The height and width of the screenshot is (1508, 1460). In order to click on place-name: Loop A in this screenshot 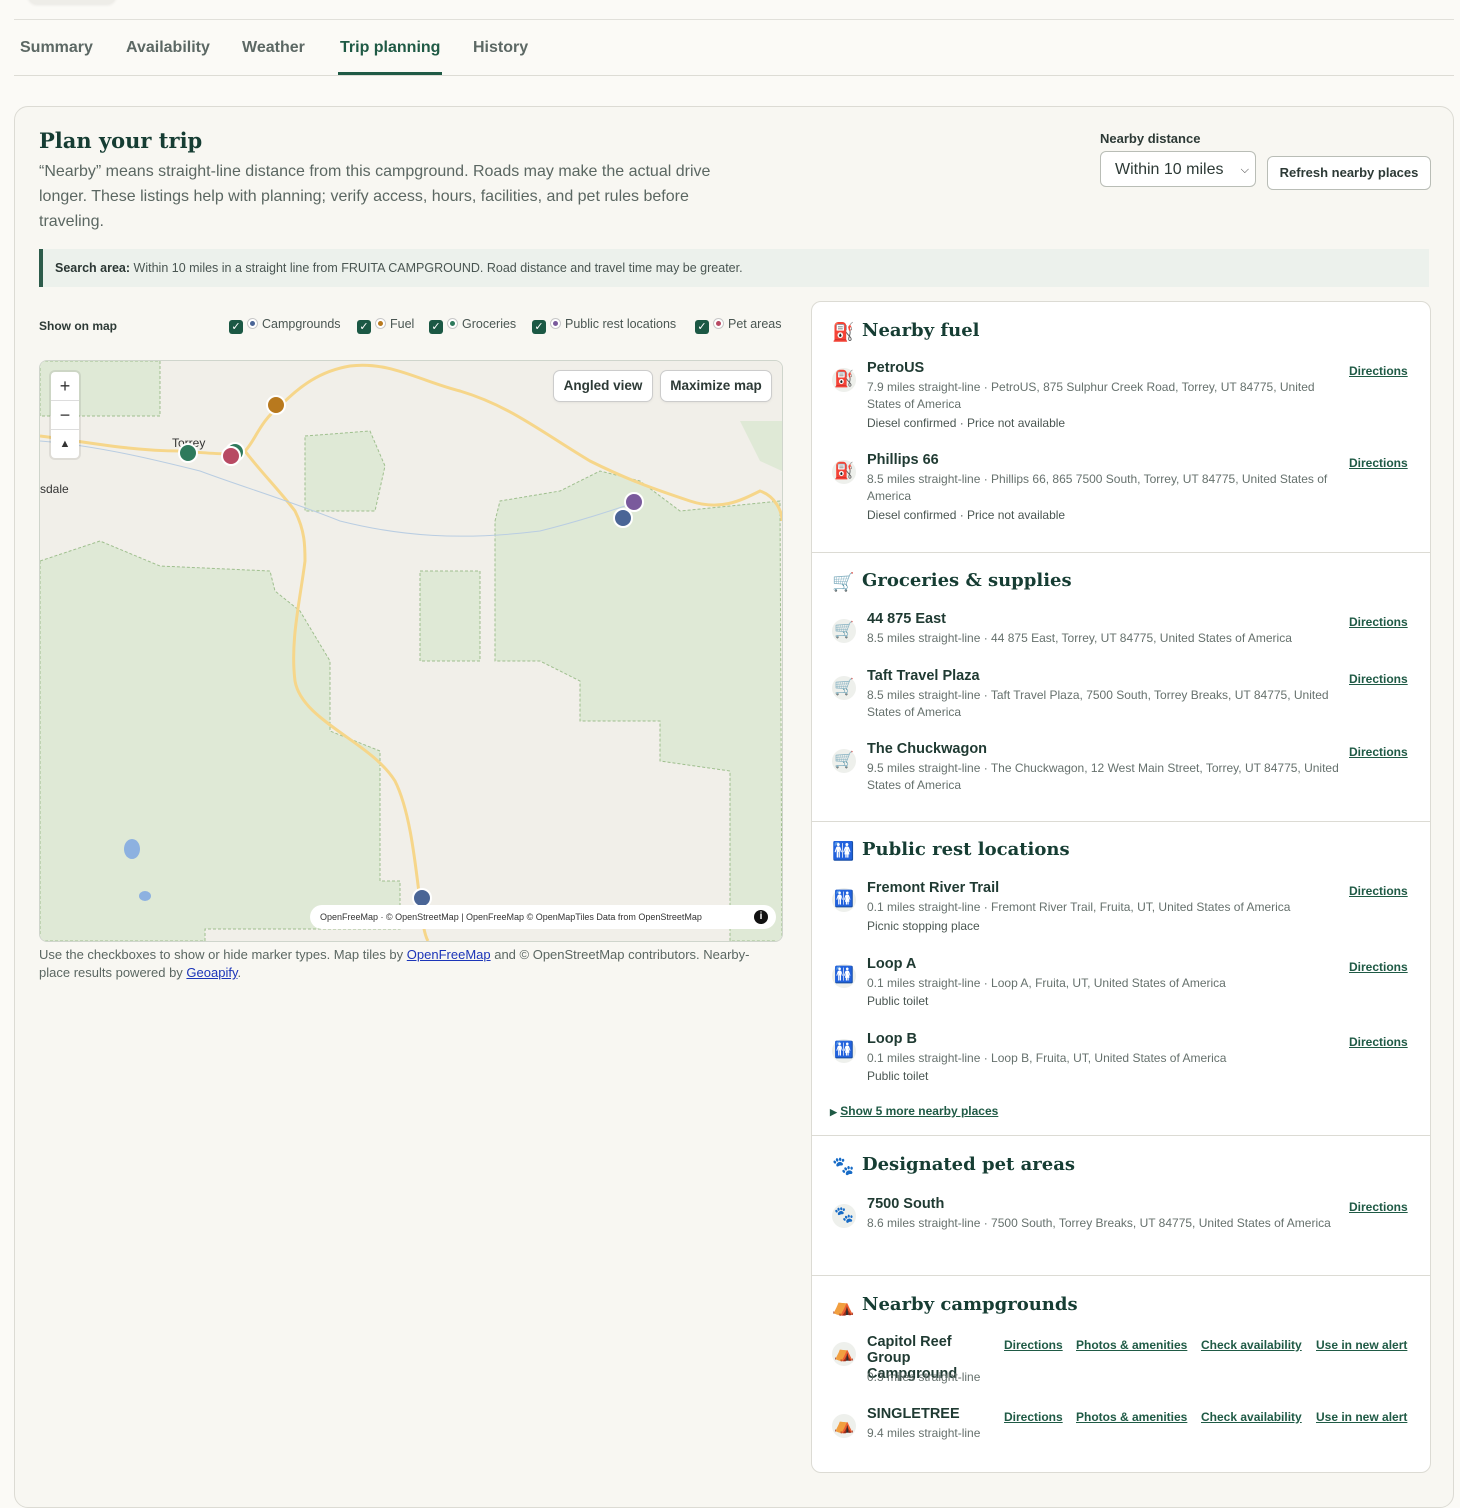, I will do `click(892, 964)`.